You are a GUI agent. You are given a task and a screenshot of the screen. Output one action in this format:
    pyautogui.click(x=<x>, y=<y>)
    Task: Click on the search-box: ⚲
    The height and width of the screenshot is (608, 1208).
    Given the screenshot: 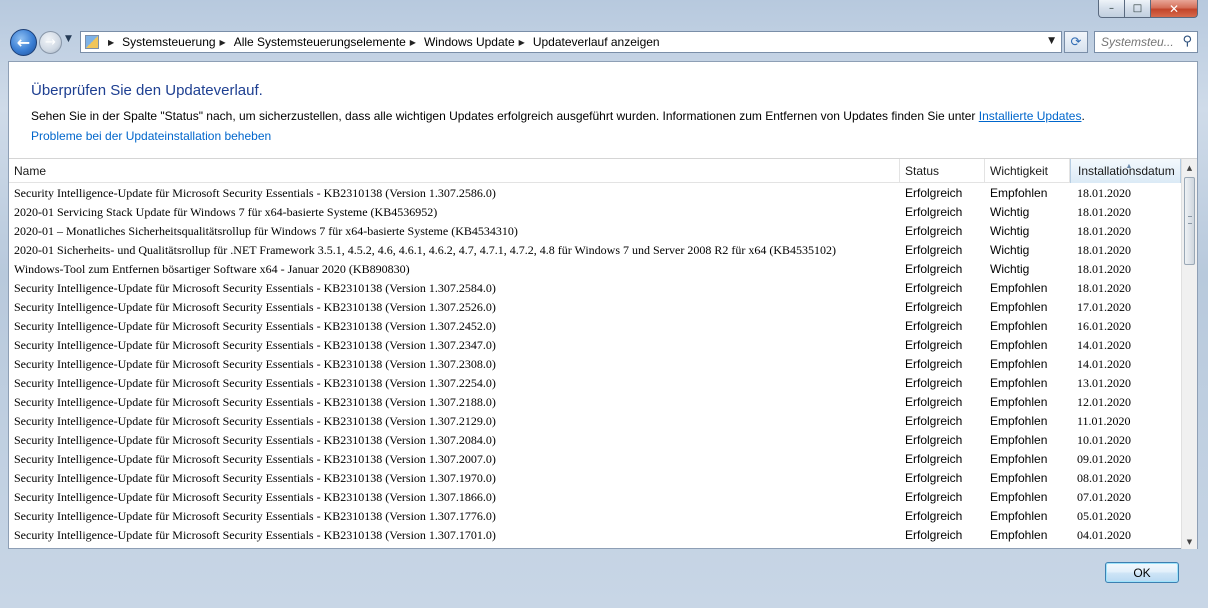 What is the action you would take?
    pyautogui.click(x=1146, y=42)
    